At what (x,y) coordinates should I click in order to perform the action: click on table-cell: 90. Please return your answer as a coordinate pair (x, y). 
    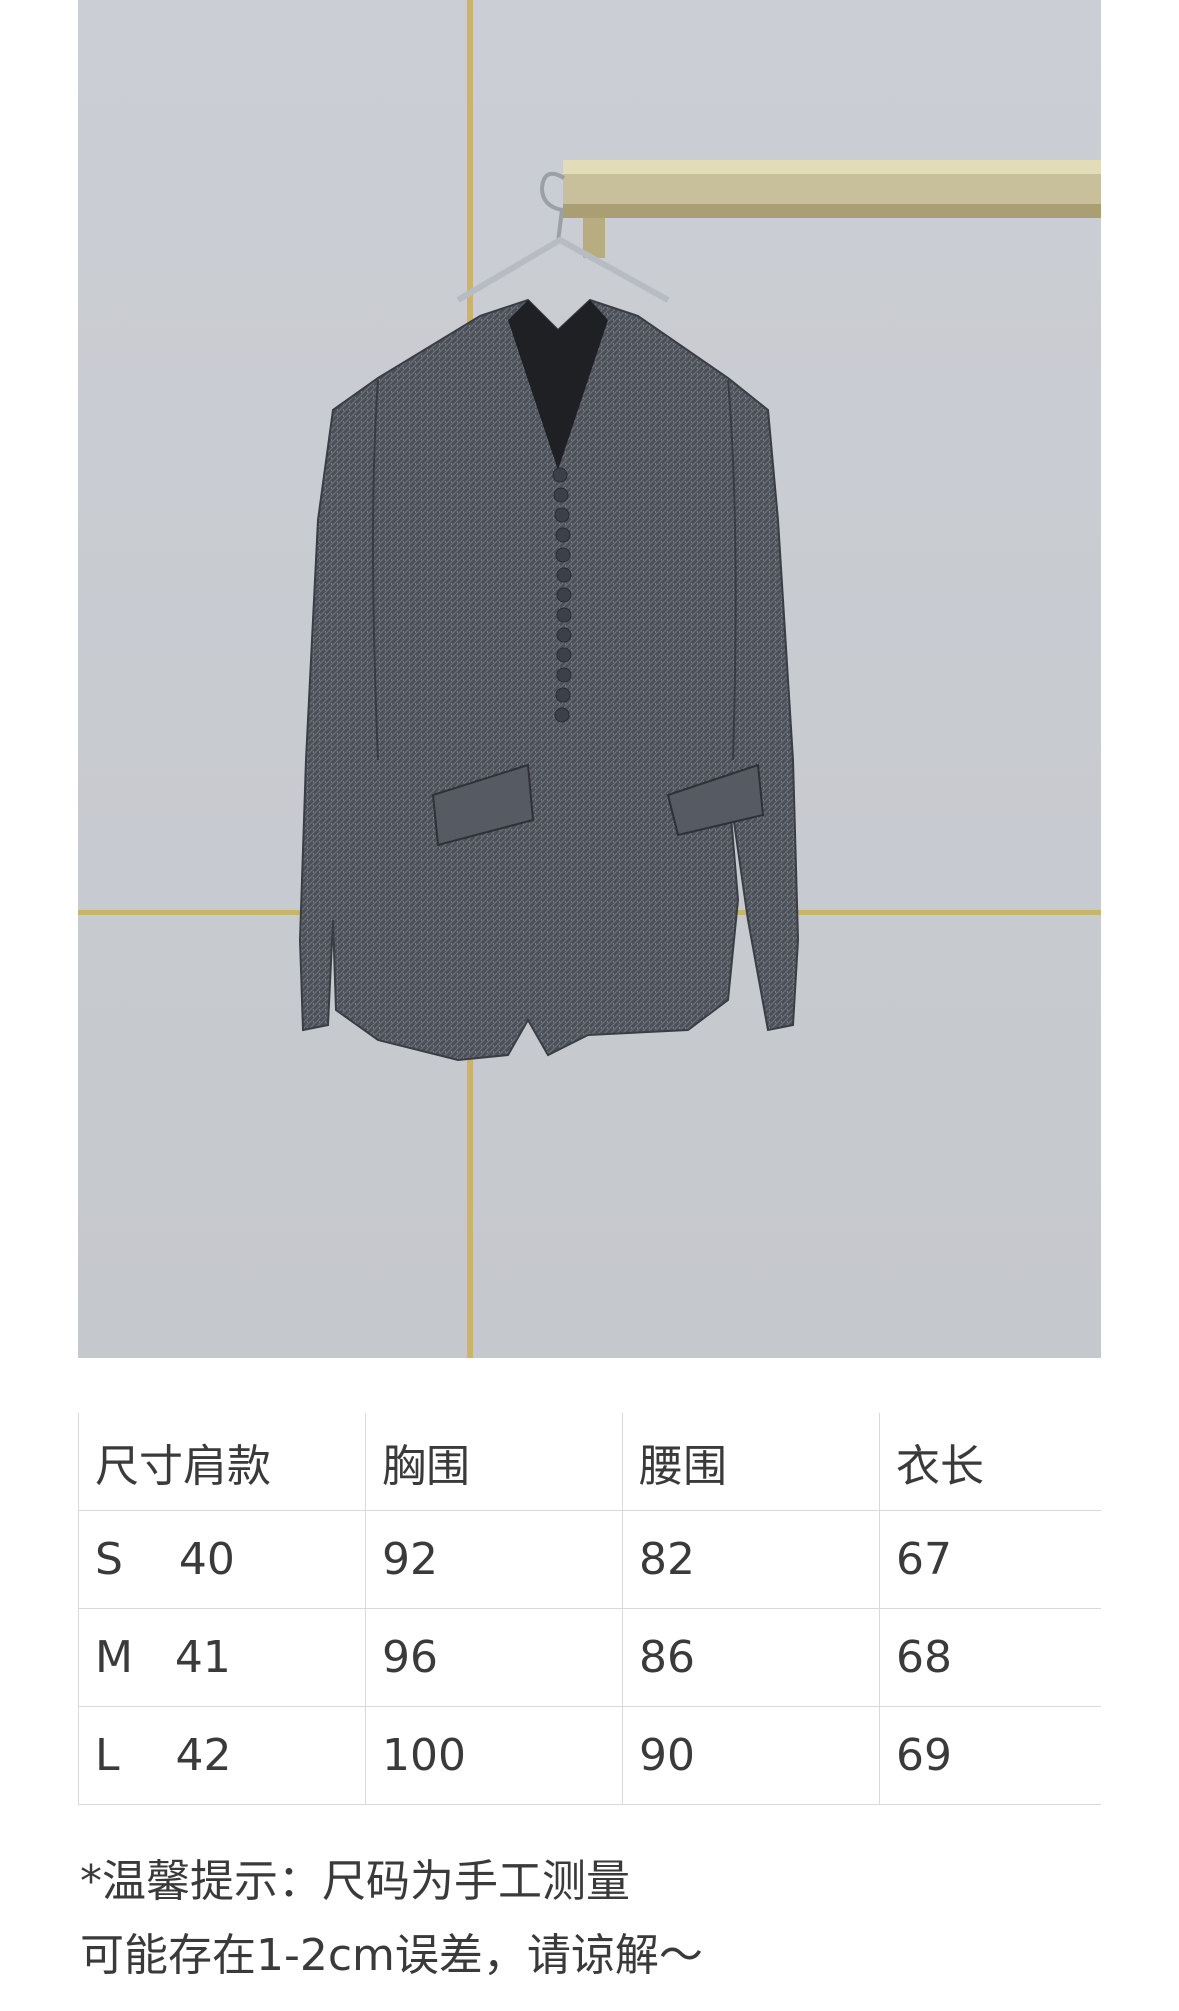
    Looking at the image, I should click on (751, 1755).